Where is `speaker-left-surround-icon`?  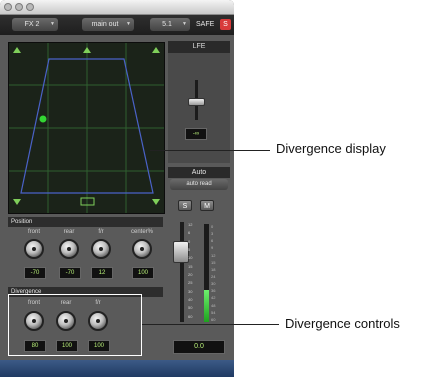
speaker-left-surround-icon is located at coordinates (17, 202).